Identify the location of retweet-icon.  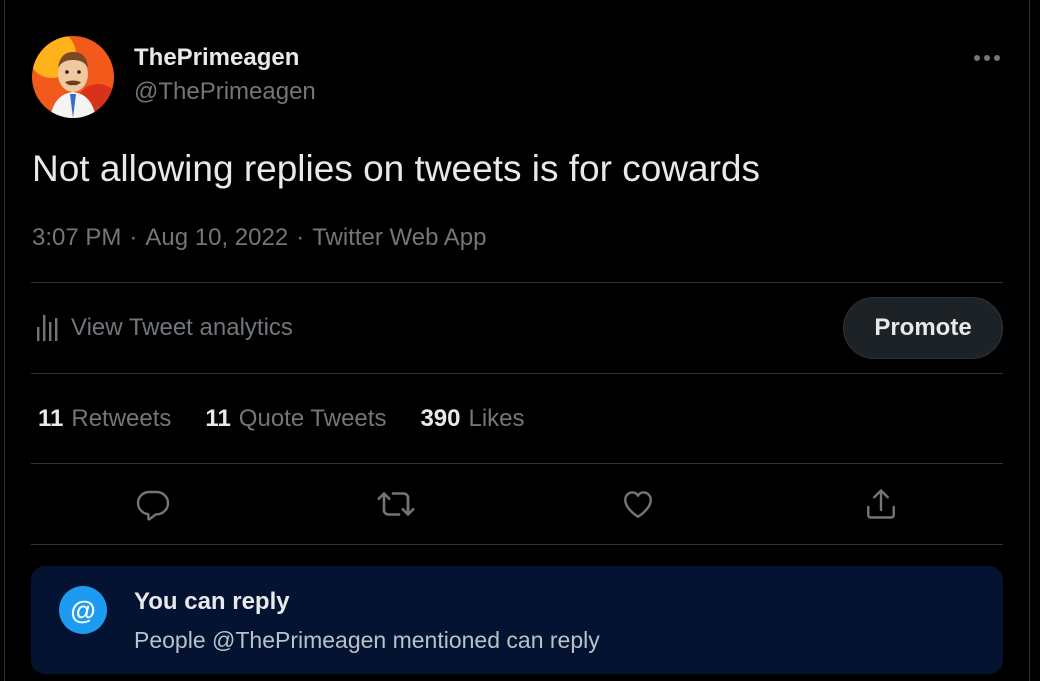
(396, 504).